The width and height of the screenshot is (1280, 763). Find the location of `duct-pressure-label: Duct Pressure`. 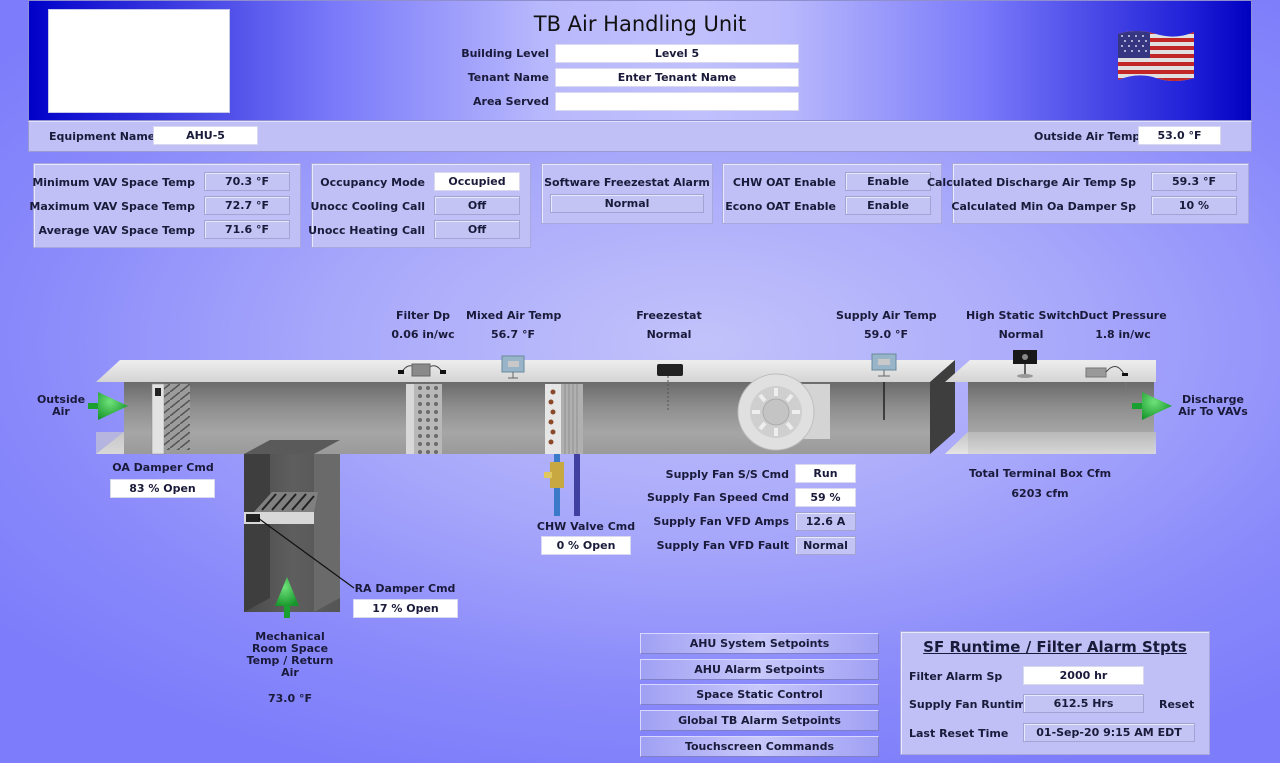

duct-pressure-label: Duct Pressure is located at coordinates (1123, 315).